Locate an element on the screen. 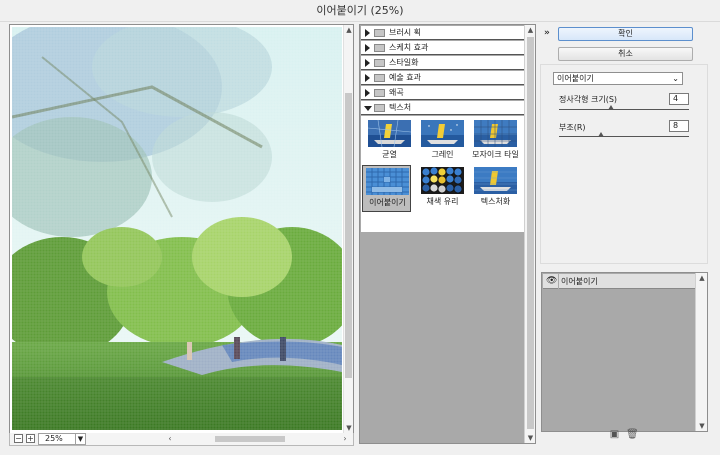  preview-hscroll-thumb is located at coordinates (250, 439).